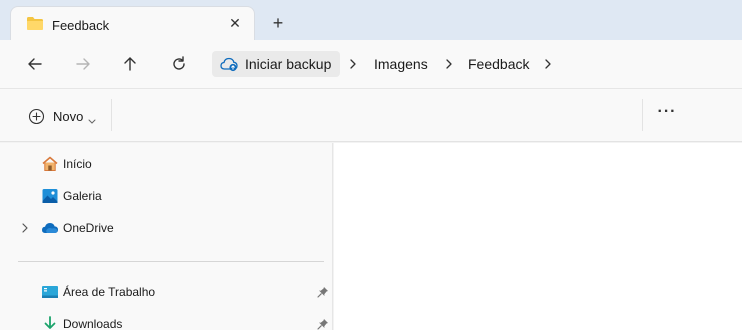  Describe the element at coordinates (35, 64) in the screenshot. I see `back-arrow-icon` at that location.